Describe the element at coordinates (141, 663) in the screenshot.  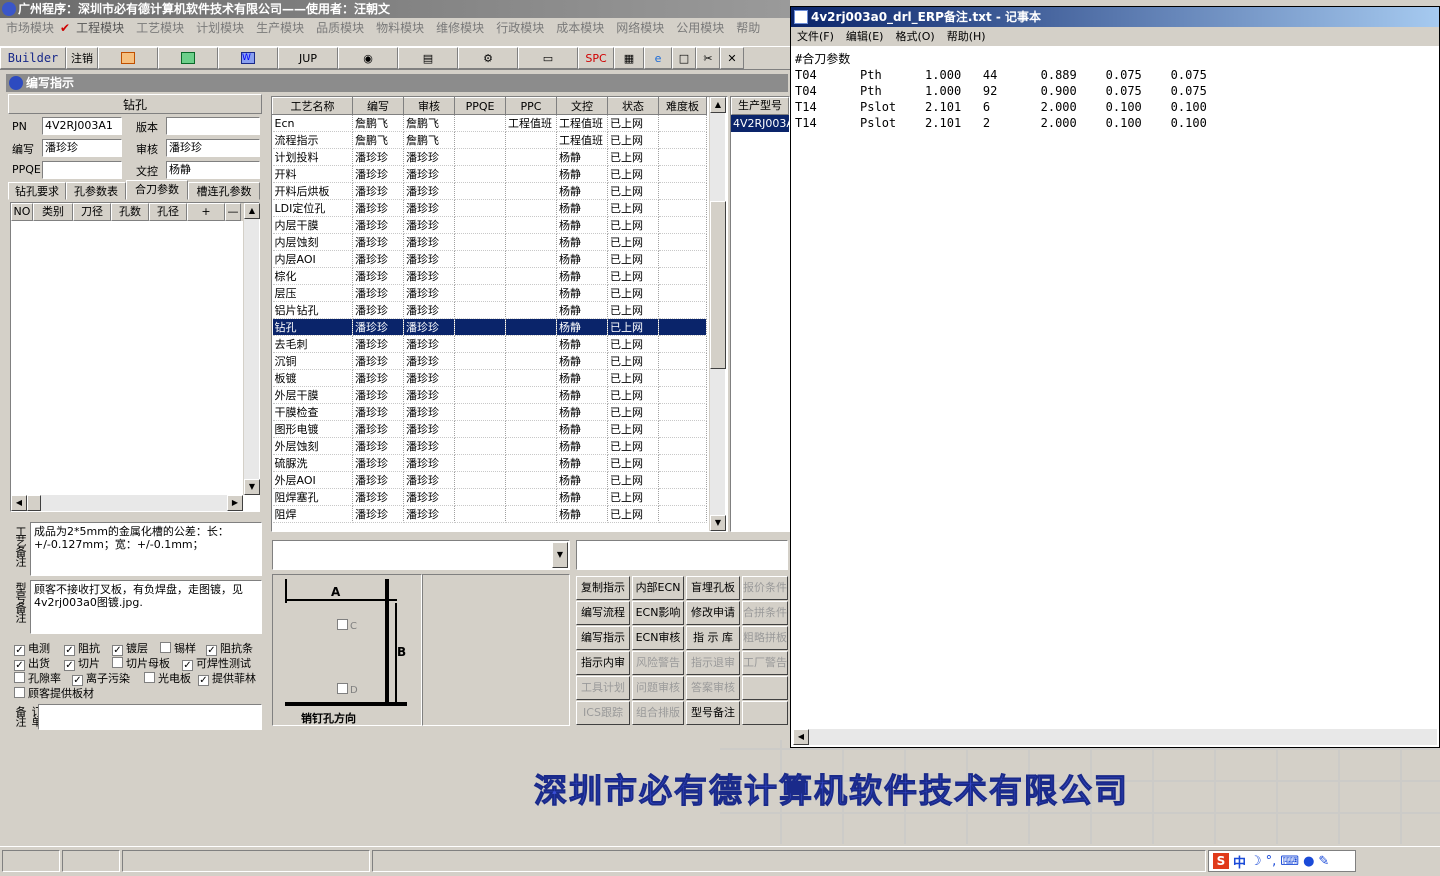
I see `checkbox-7: 切片母板` at that location.